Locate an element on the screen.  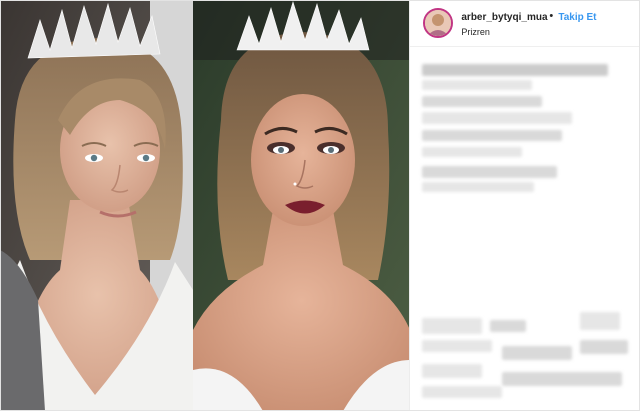
avatar is located at coordinates (438, 23).